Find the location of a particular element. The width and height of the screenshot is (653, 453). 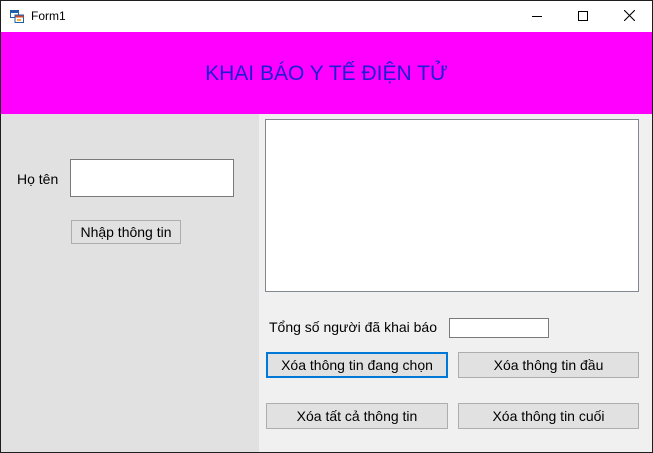

minimize-button is located at coordinates (537, 16).